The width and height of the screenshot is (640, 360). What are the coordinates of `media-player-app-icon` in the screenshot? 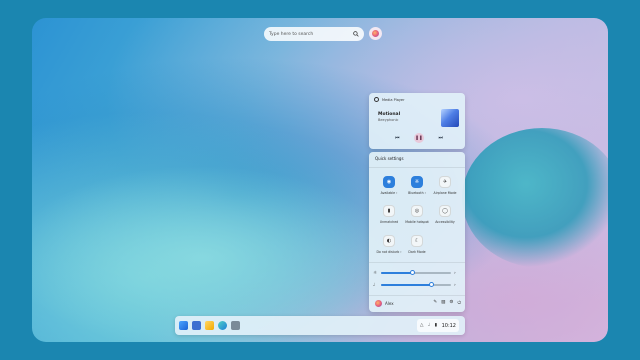 It's located at (376, 99).